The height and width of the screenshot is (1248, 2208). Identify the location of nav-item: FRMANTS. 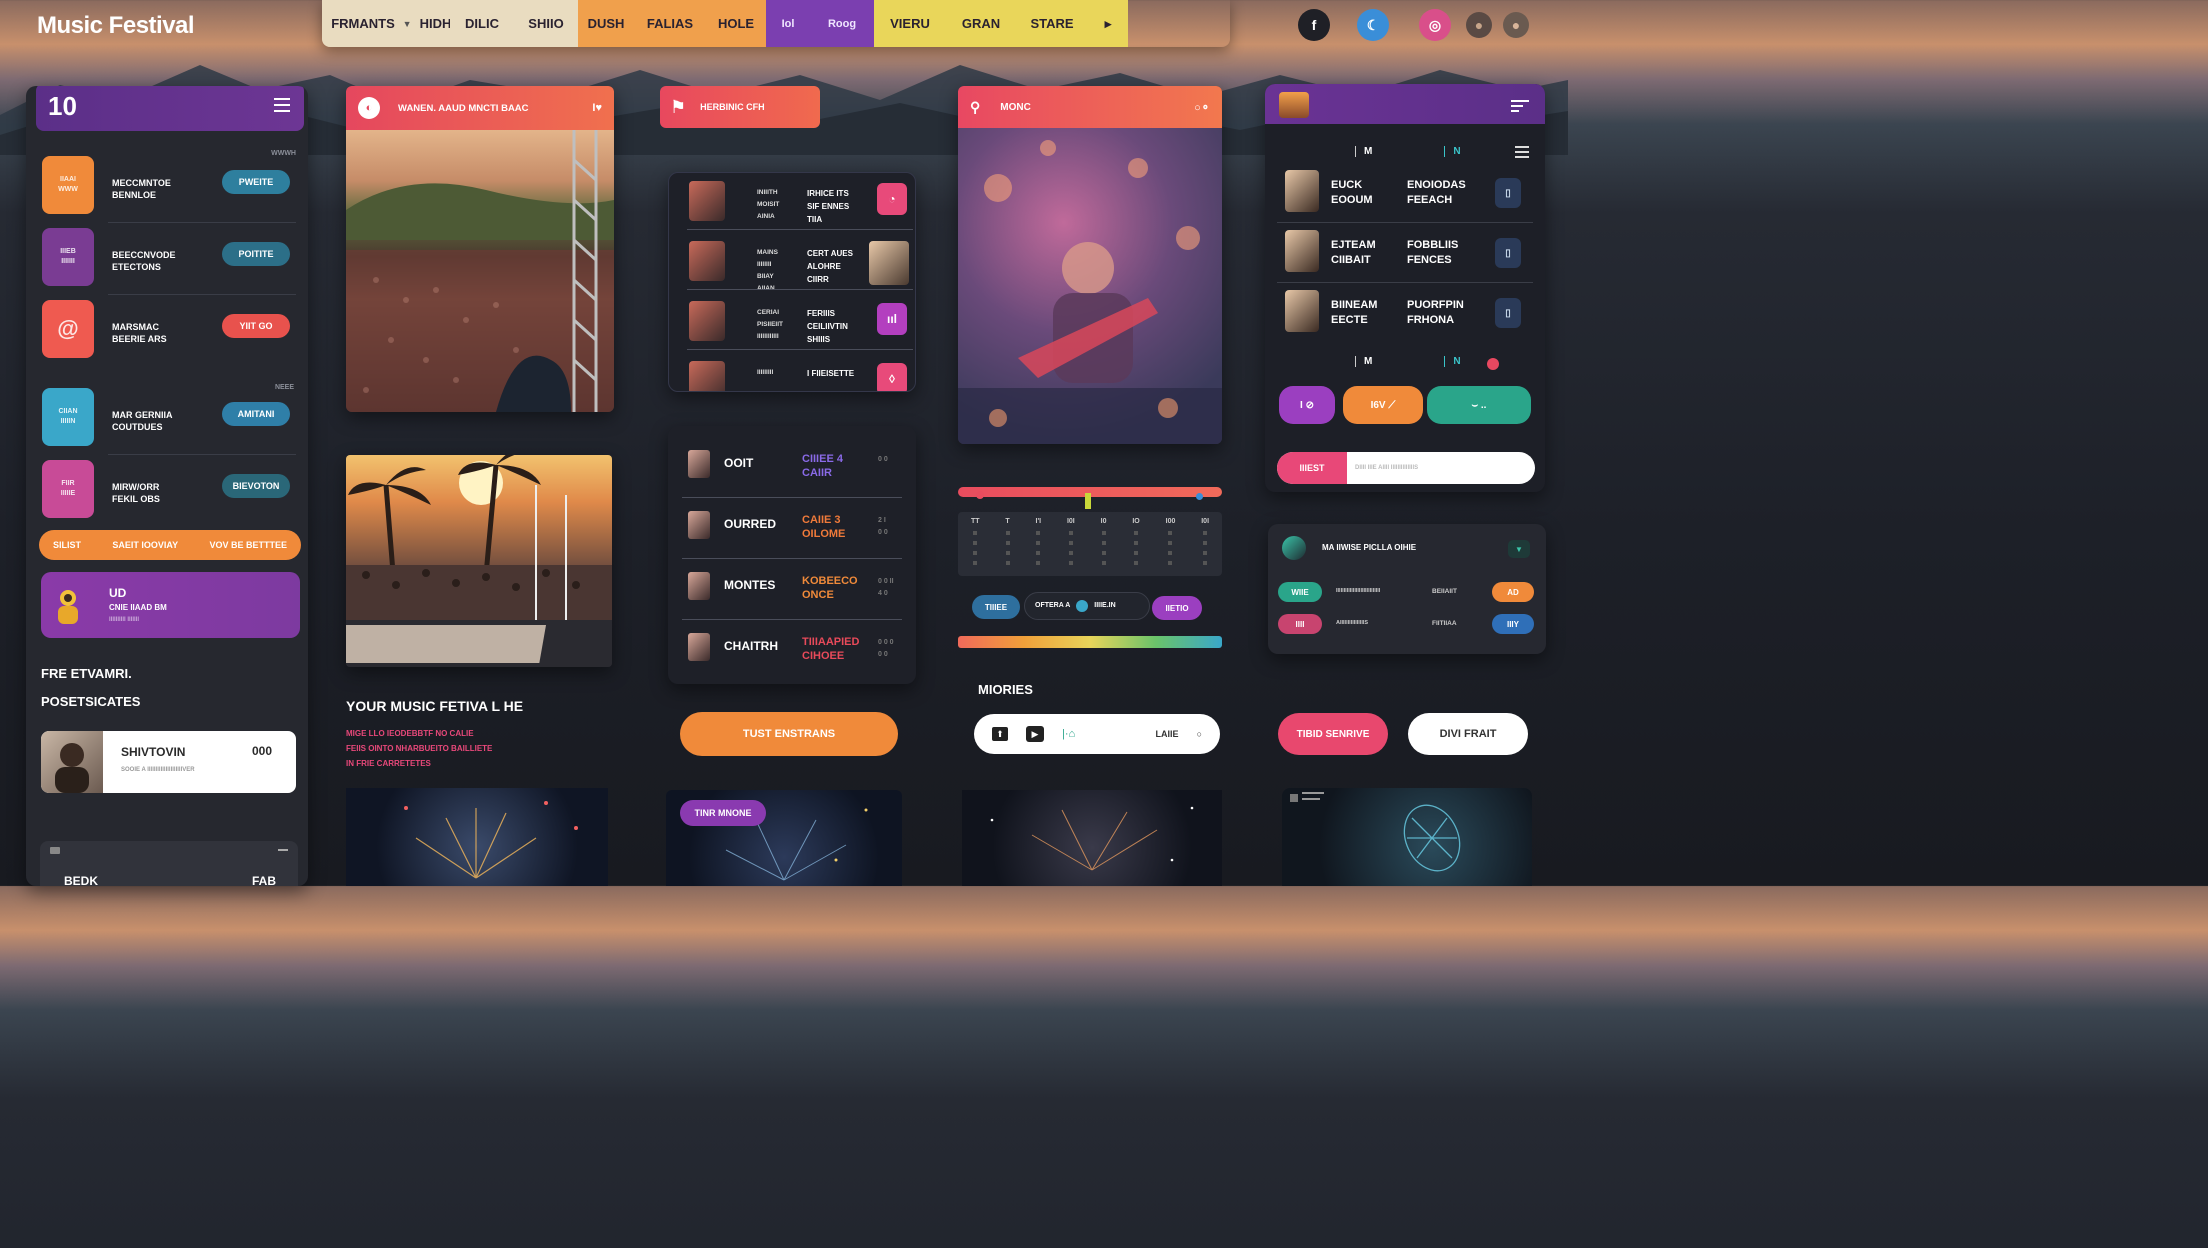
(363, 23).